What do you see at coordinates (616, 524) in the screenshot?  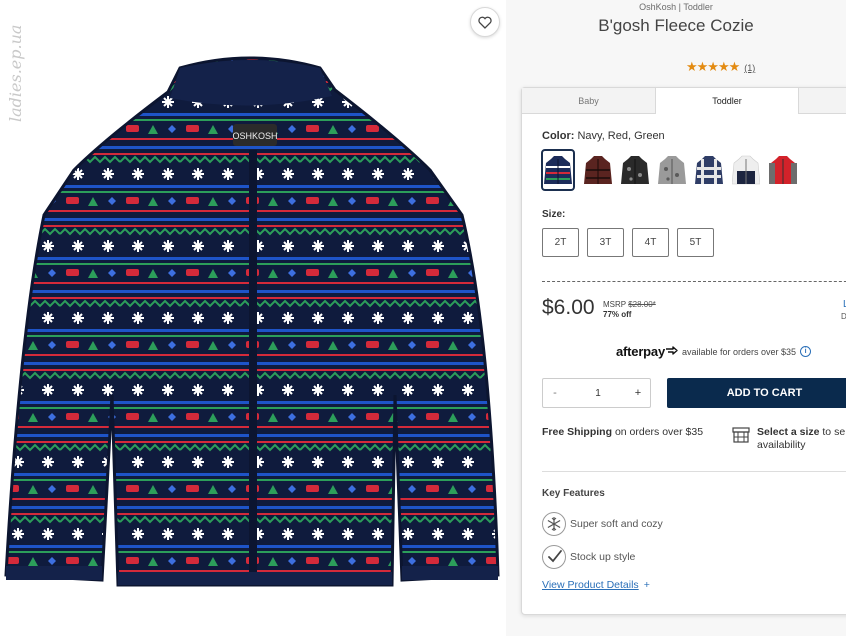 I see `feature-text: Super soft and cozy` at bounding box center [616, 524].